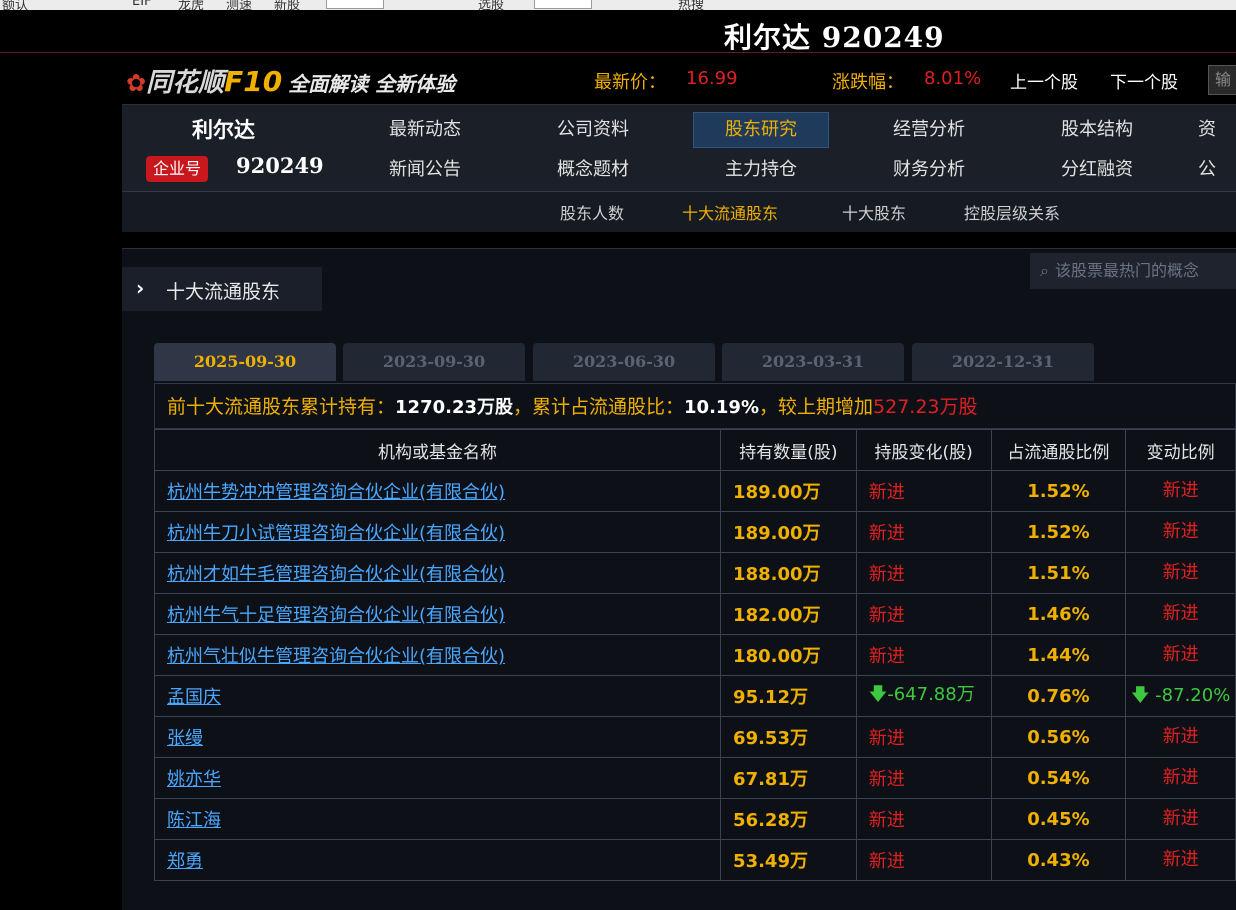 This screenshot has width=1236, height=910. What do you see at coordinates (730, 212) in the screenshot?
I see `subnav-top10-circulating: 十大流通股东` at bounding box center [730, 212].